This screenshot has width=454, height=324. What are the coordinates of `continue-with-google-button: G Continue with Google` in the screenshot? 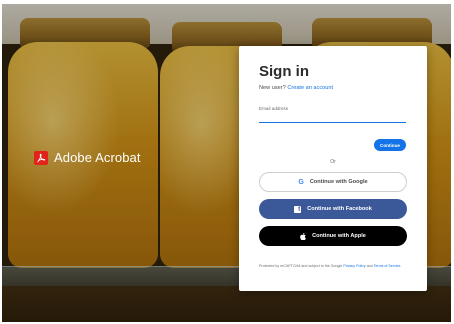 It's located at (333, 182).